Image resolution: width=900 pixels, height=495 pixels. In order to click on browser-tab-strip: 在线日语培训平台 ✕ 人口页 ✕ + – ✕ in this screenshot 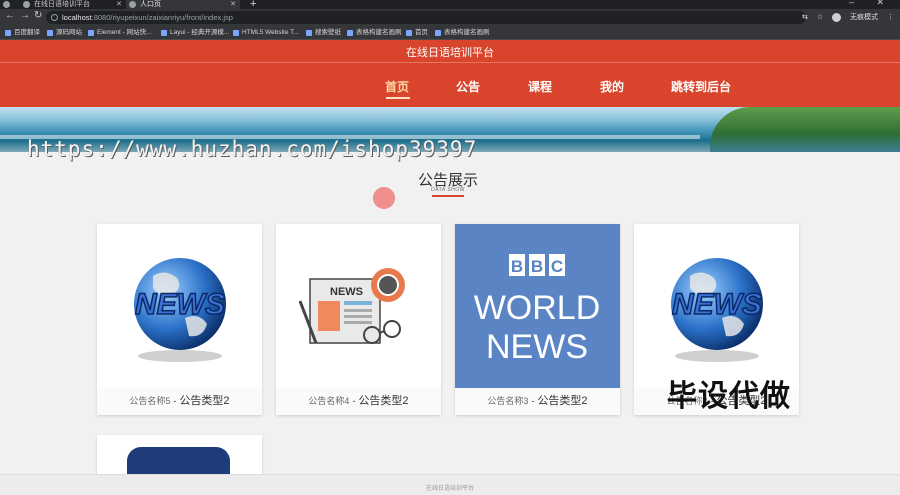, I will do `click(450, 5)`.